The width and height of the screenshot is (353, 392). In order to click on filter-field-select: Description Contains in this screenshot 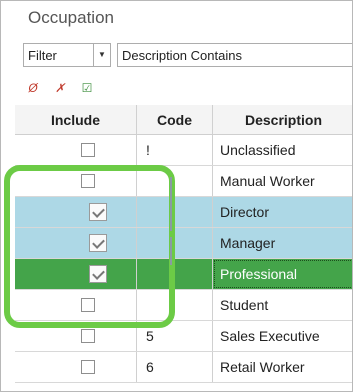, I will do `click(234, 55)`.